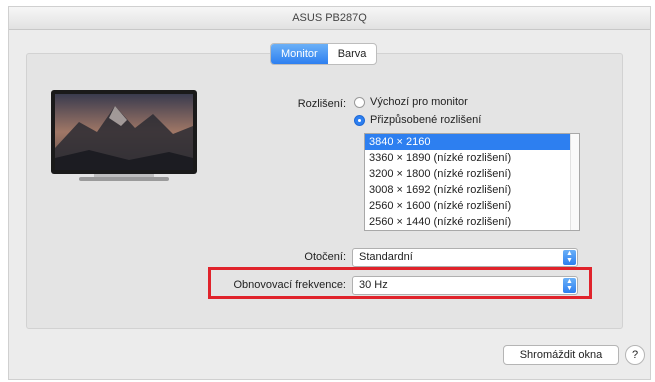 The height and width of the screenshot is (382, 655). What do you see at coordinates (321, 104) in the screenshot?
I see `resolution-label: Rozlišení:` at bounding box center [321, 104].